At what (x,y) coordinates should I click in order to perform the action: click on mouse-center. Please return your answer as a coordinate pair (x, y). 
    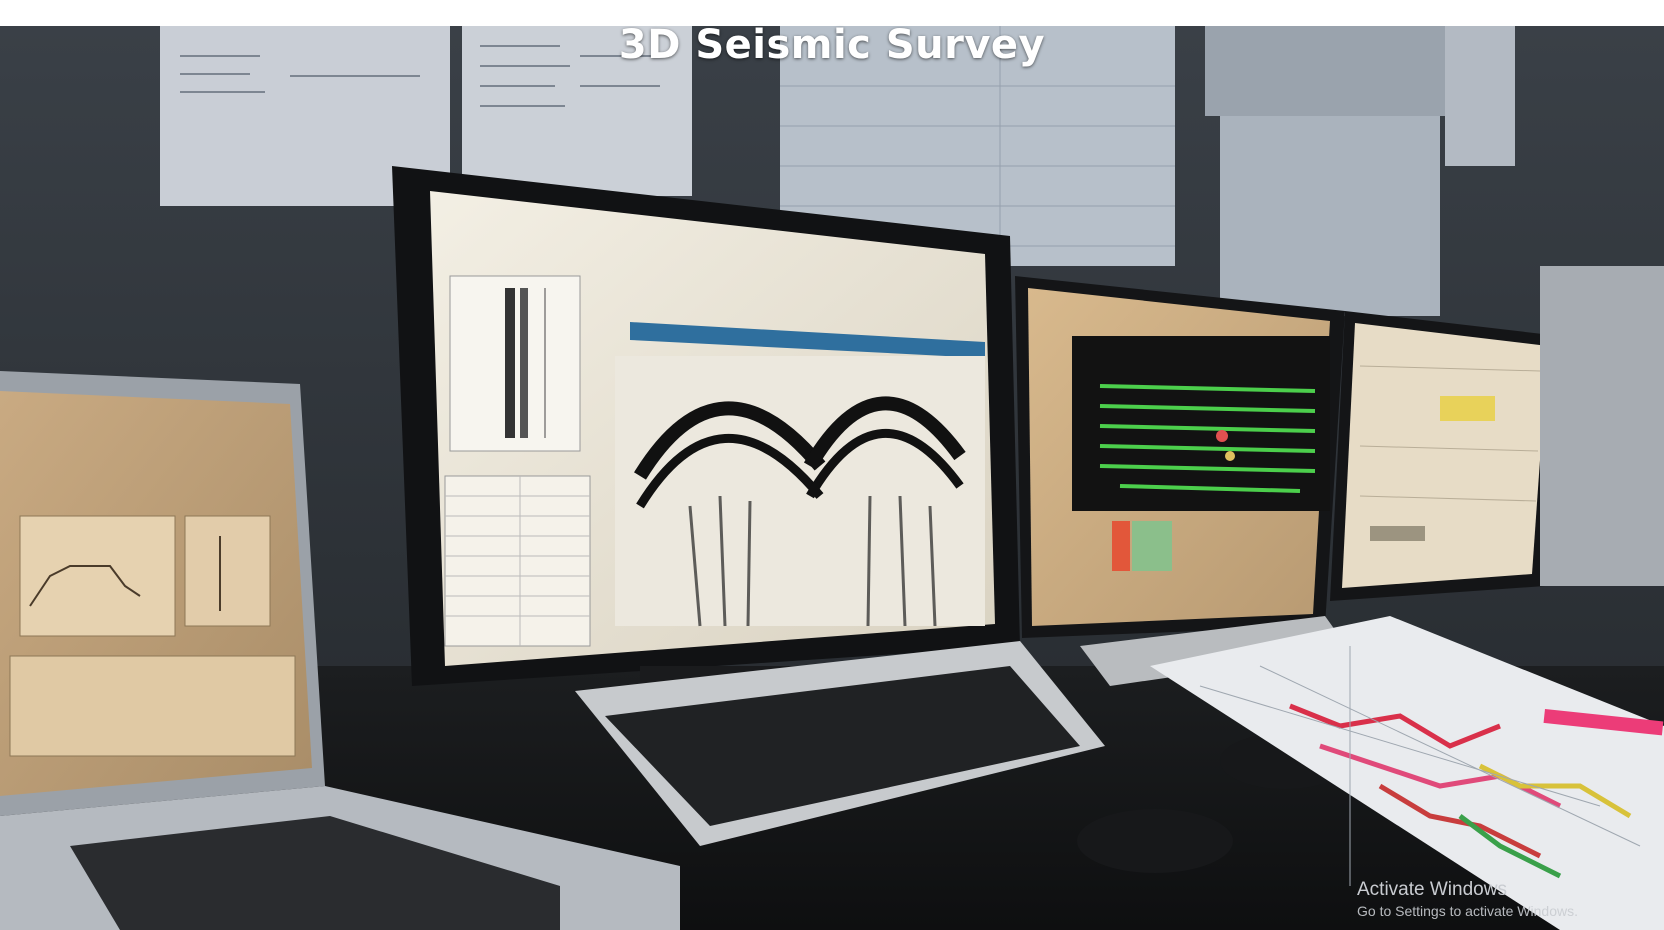
    Looking at the image, I should click on (1155, 841).